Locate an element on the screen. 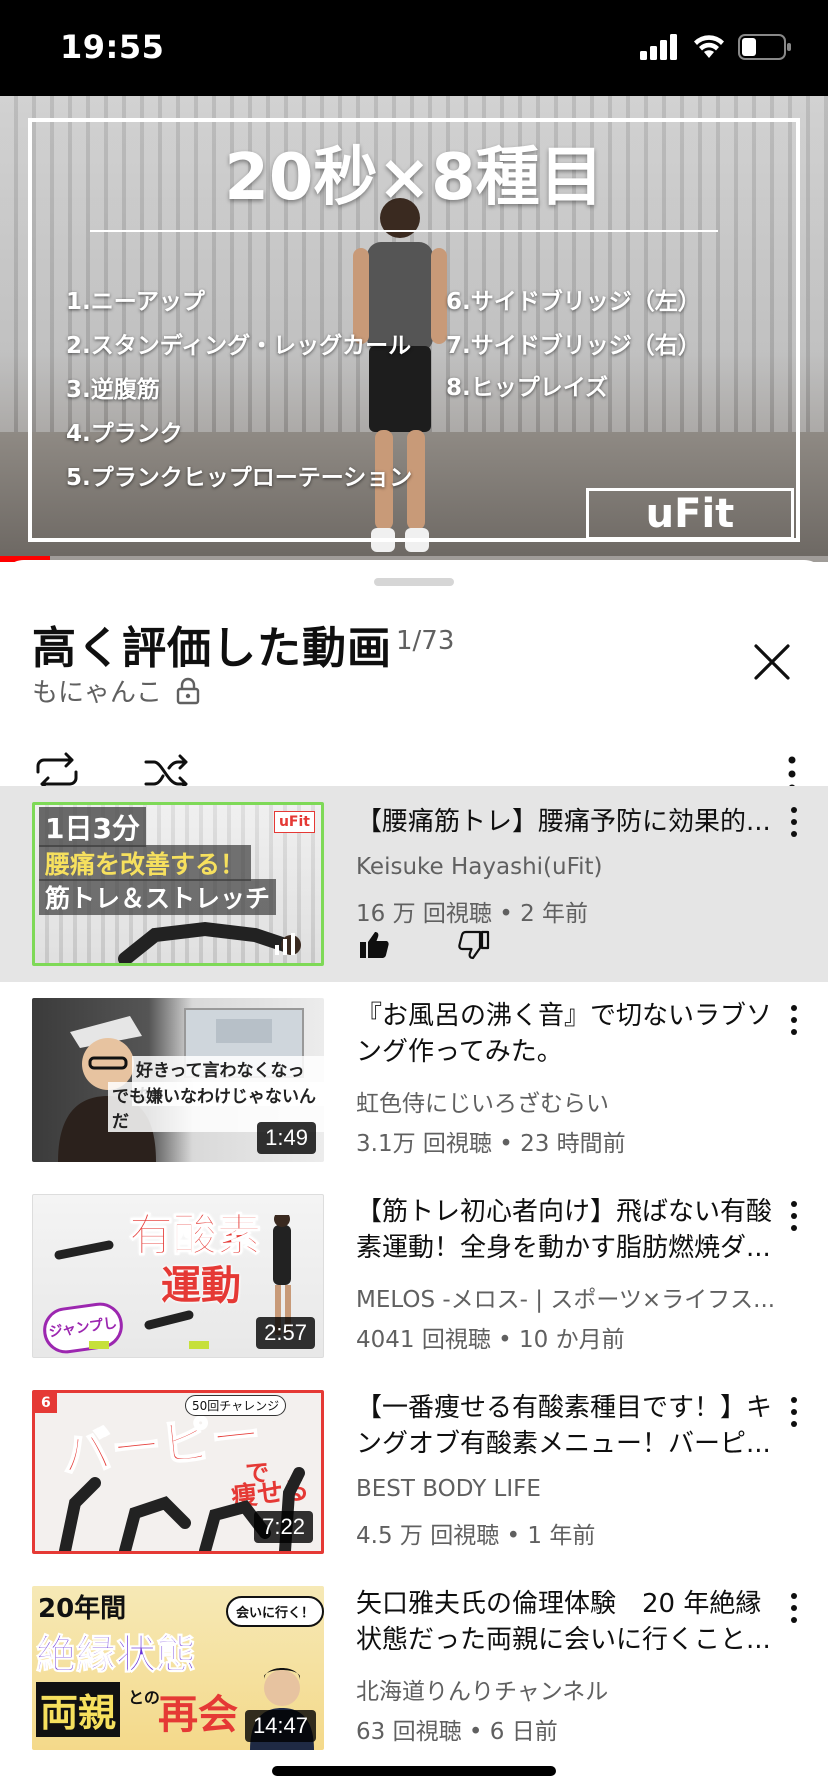  video-stats: 3.1万 回視聴 • 23 時間前 is located at coordinates (491, 1144).